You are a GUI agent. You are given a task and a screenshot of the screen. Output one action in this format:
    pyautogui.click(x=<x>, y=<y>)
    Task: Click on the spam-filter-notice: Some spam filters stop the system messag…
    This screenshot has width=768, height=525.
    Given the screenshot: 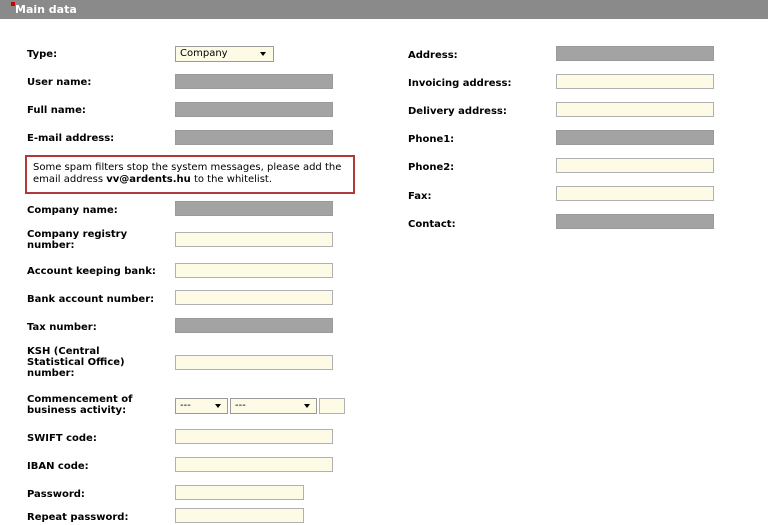 What is the action you would take?
    pyautogui.click(x=190, y=174)
    